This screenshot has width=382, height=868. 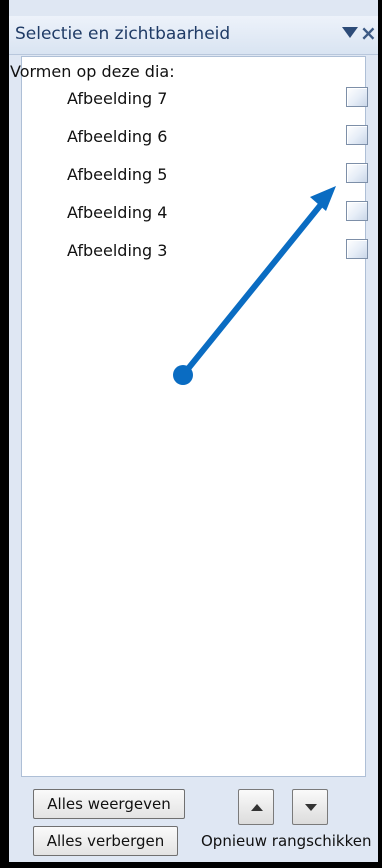 What do you see at coordinates (117, 98) in the screenshot?
I see `shape-name: Afbeelding 7` at bounding box center [117, 98].